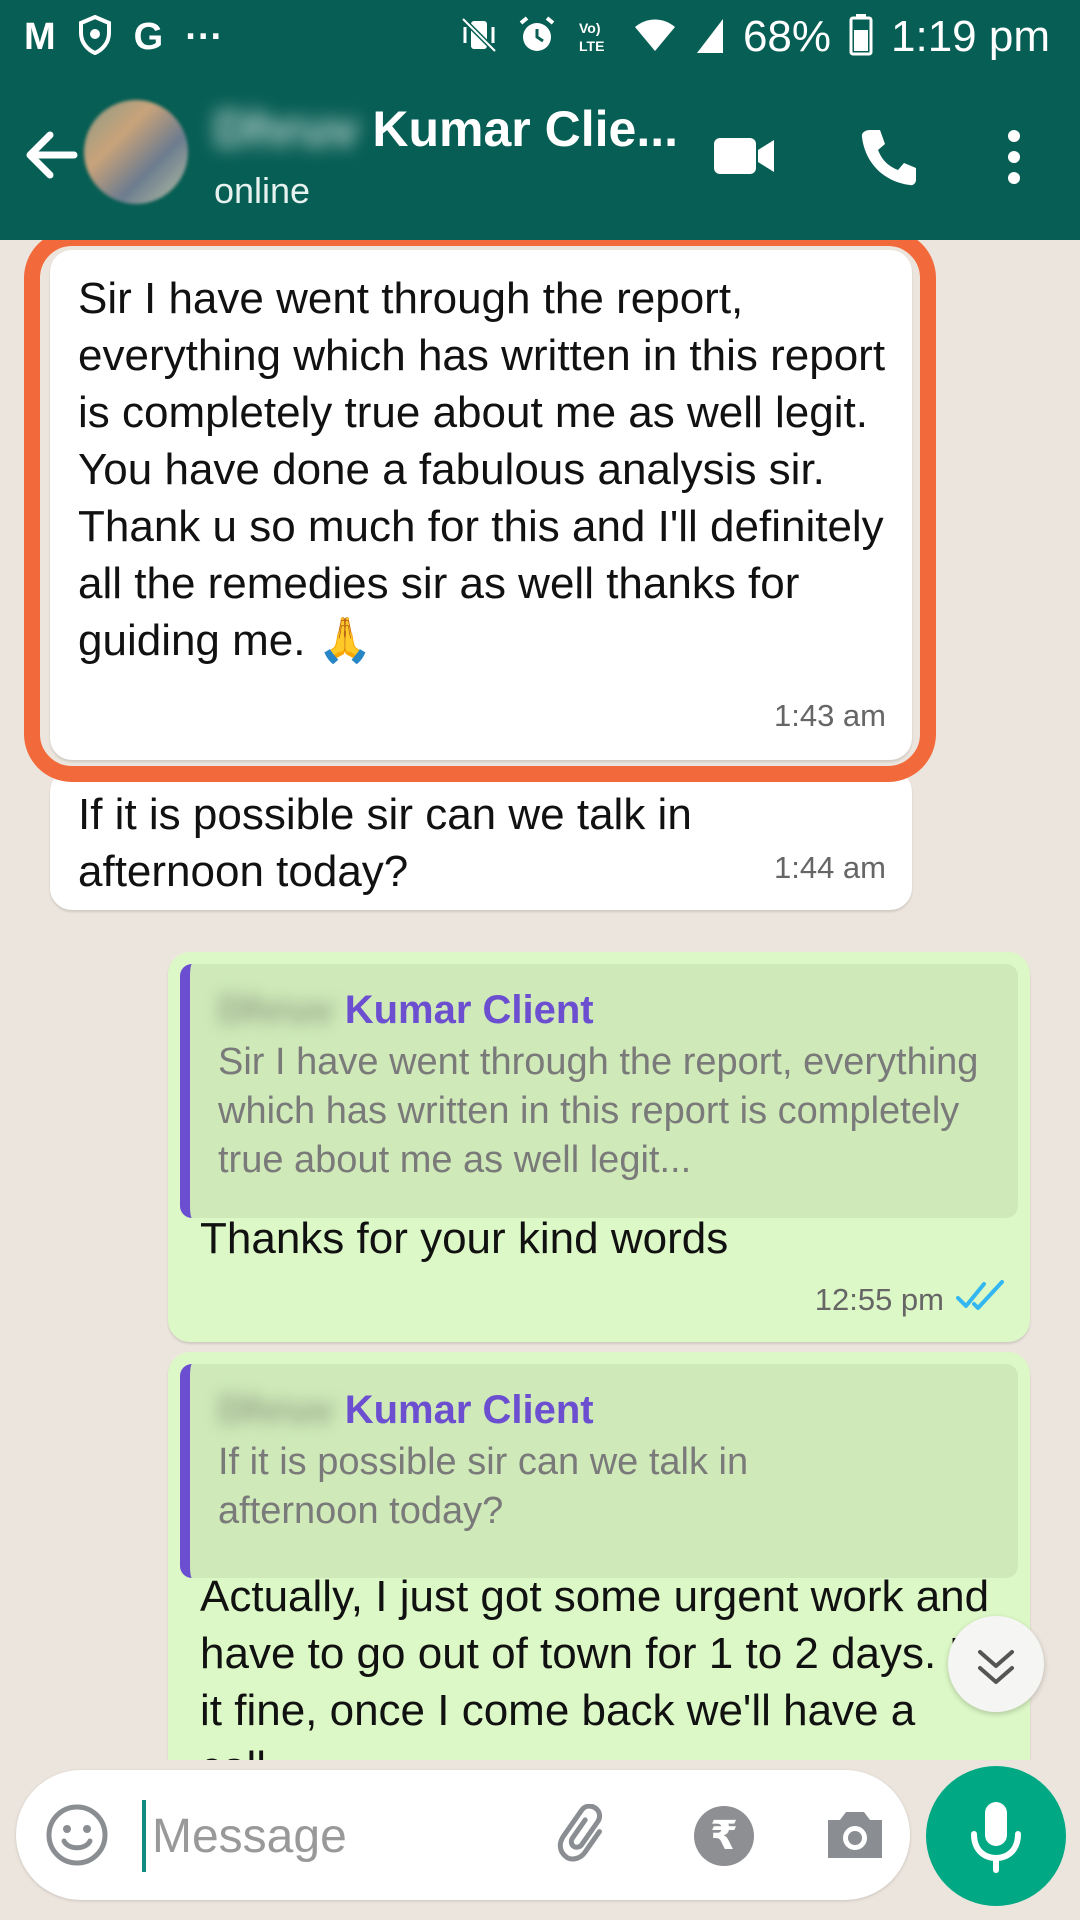 The width and height of the screenshot is (1080, 1920). I want to click on emoji-button, so click(77, 1835).